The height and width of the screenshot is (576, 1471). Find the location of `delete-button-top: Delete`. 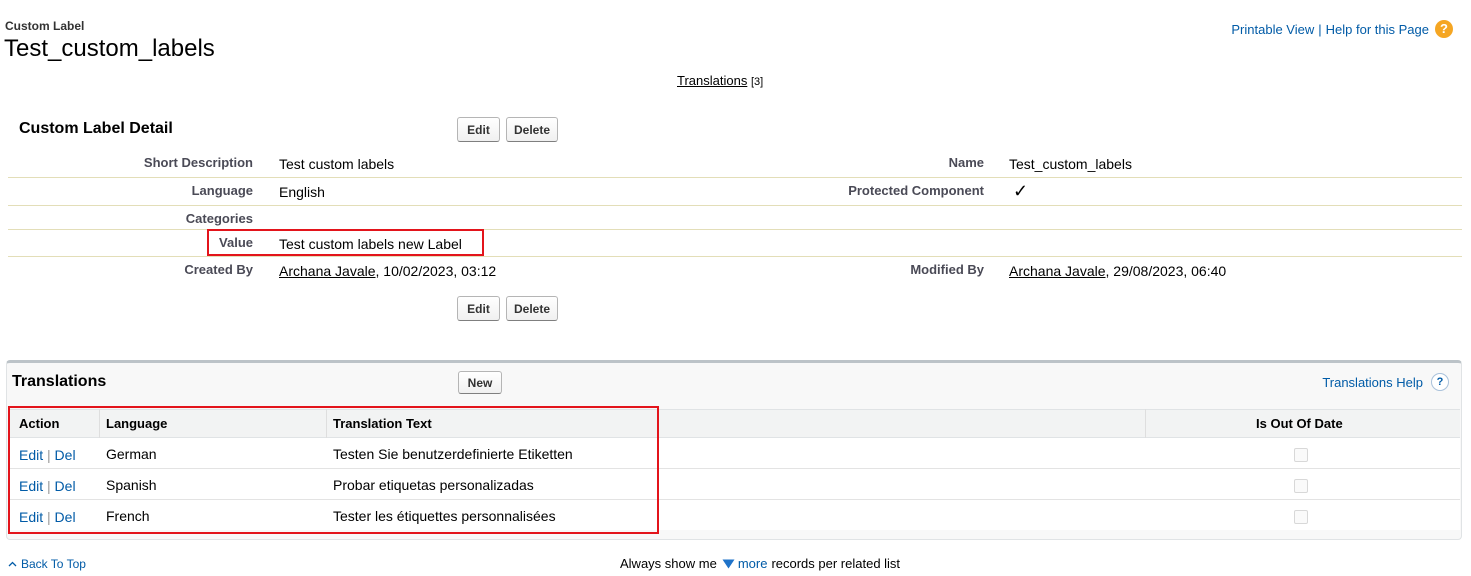

delete-button-top: Delete is located at coordinates (532, 129).